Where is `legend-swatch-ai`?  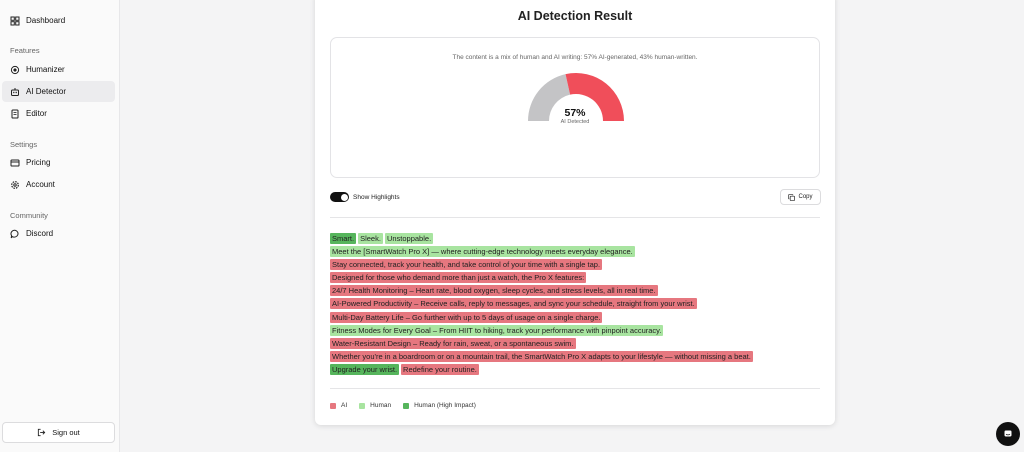
legend-swatch-ai is located at coordinates (333, 405).